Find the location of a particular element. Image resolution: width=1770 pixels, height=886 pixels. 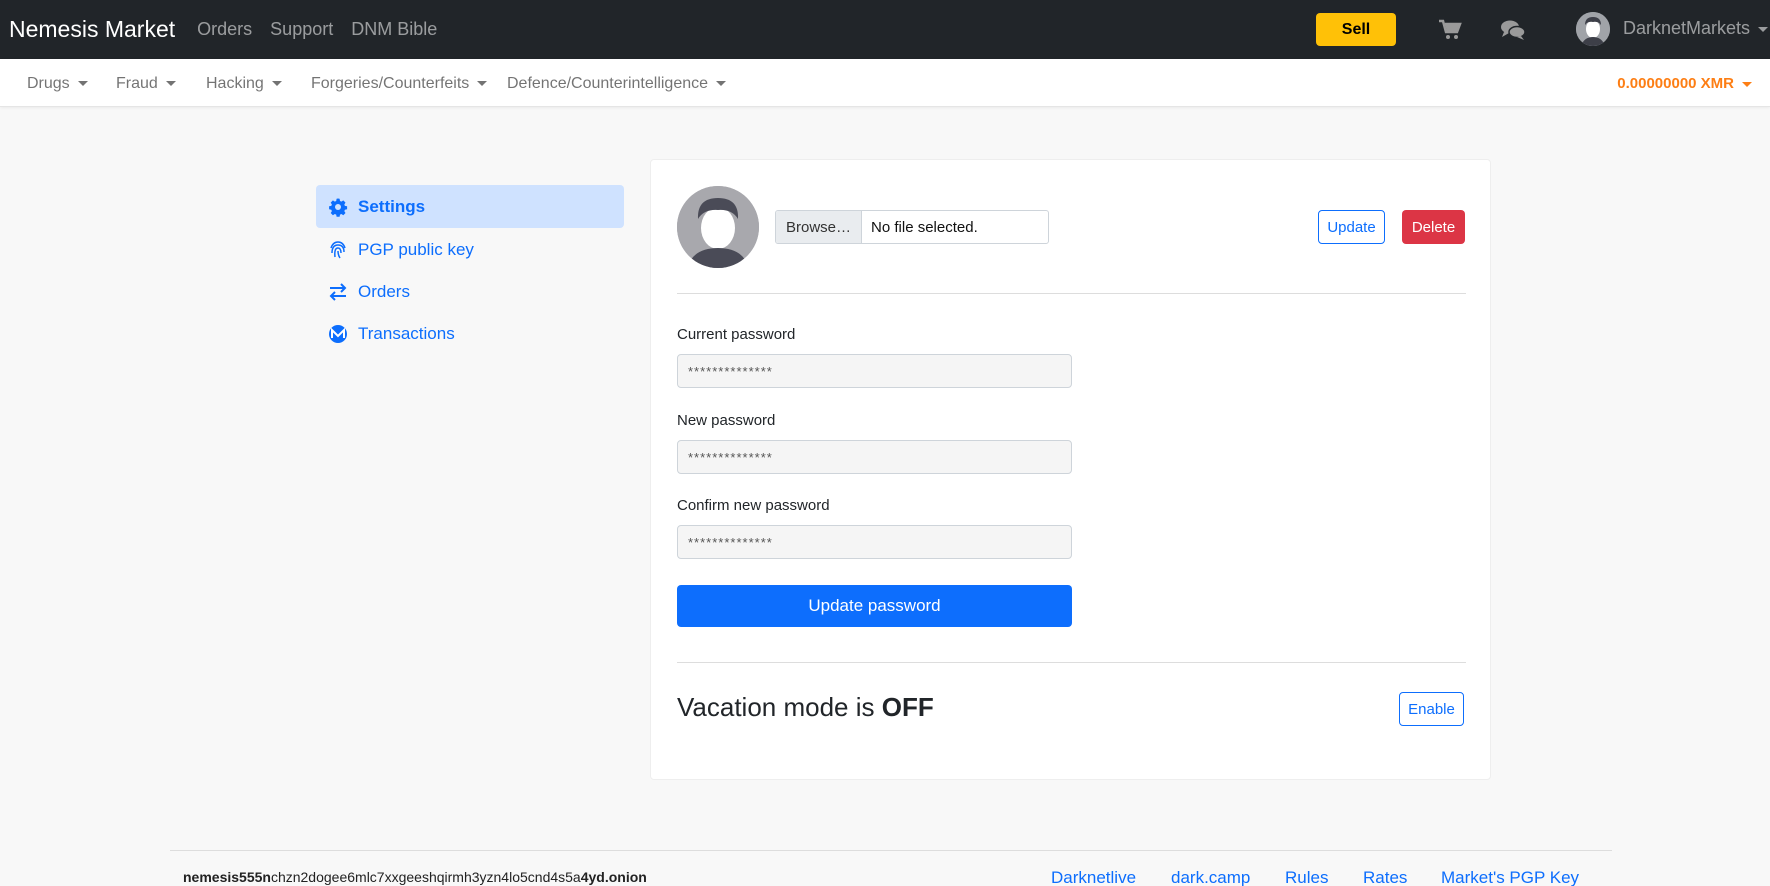

avatar-file-input: Browse… No file selected. is located at coordinates (912, 227).